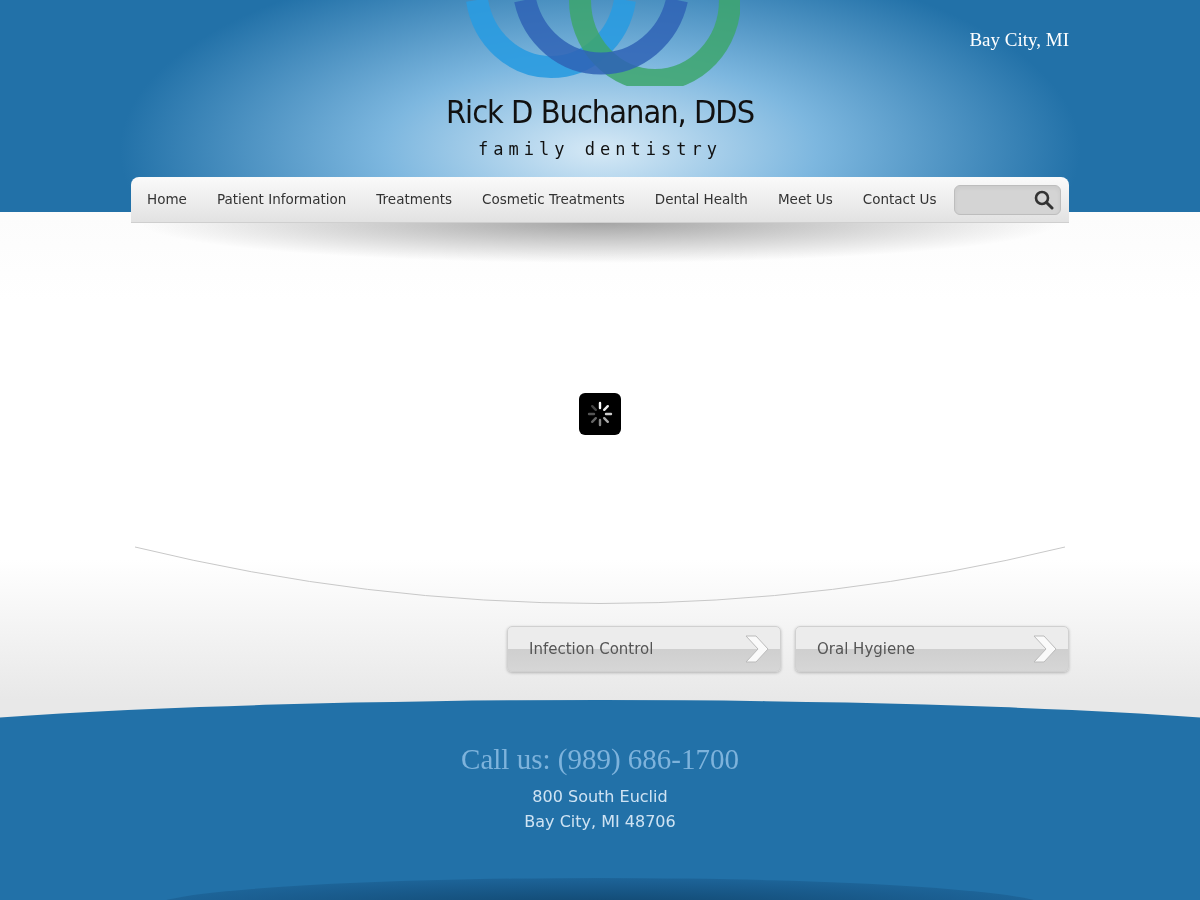  I want to click on feature-link-button: Infection Control, so click(644, 649).